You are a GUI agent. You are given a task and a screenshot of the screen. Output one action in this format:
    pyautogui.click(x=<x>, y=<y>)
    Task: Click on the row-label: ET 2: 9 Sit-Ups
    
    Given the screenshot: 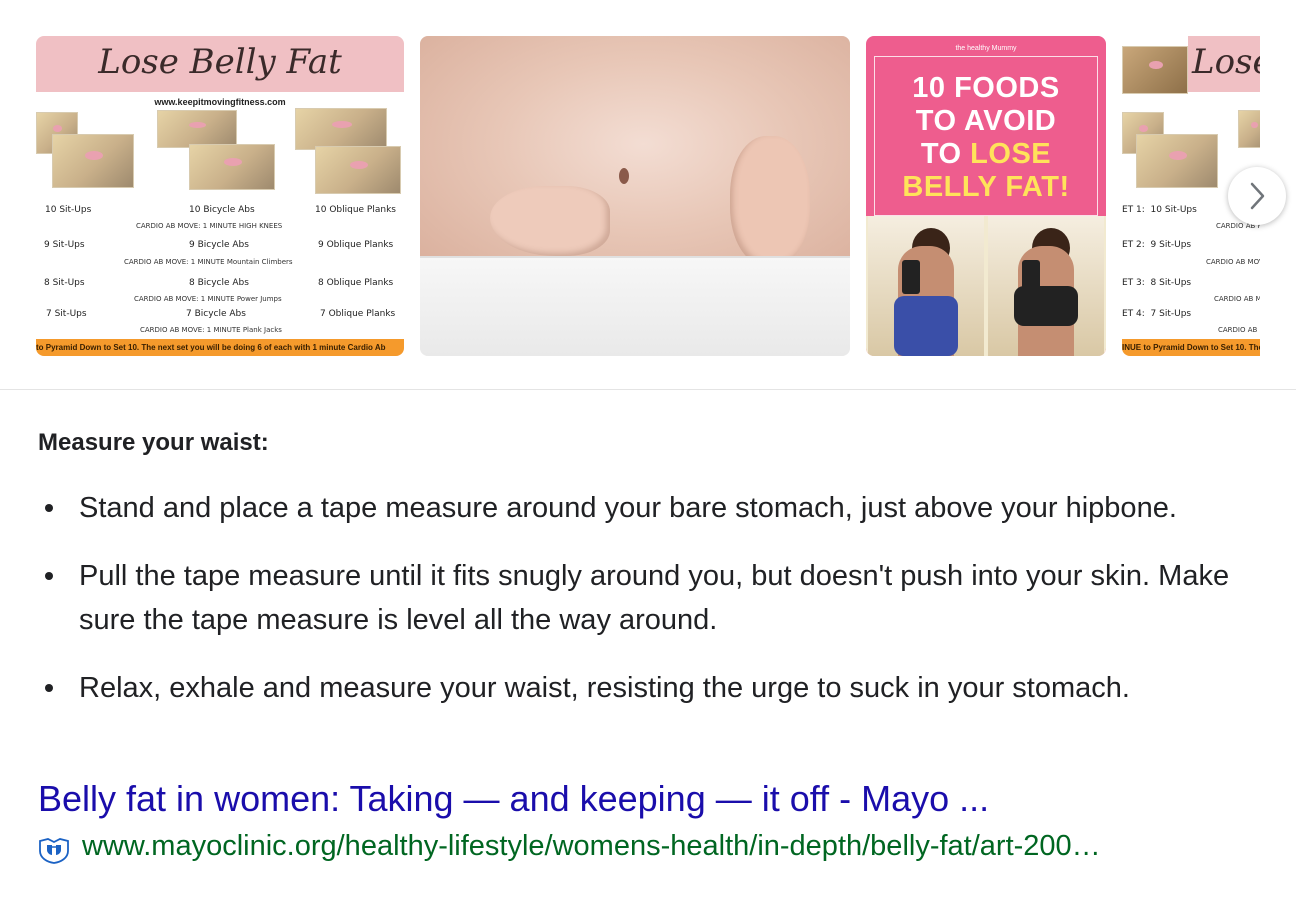 What is the action you would take?
    pyautogui.click(x=1157, y=245)
    